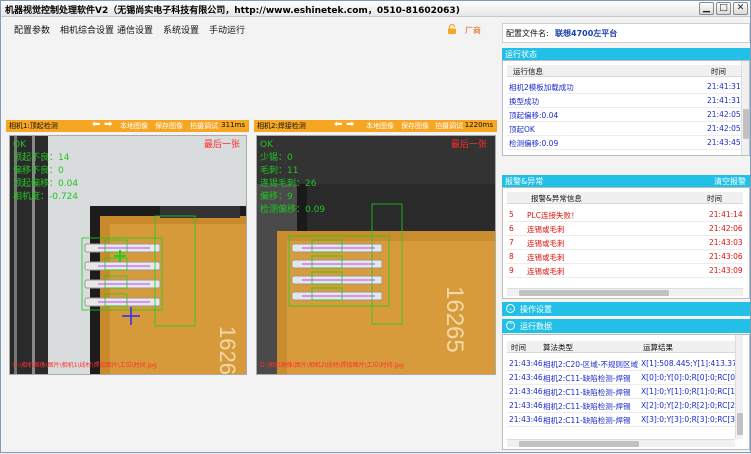 The image size is (751, 454). Describe the element at coordinates (626, 309) in the screenshot. I see `op-settings-header: ⌄ 操作设置` at that location.